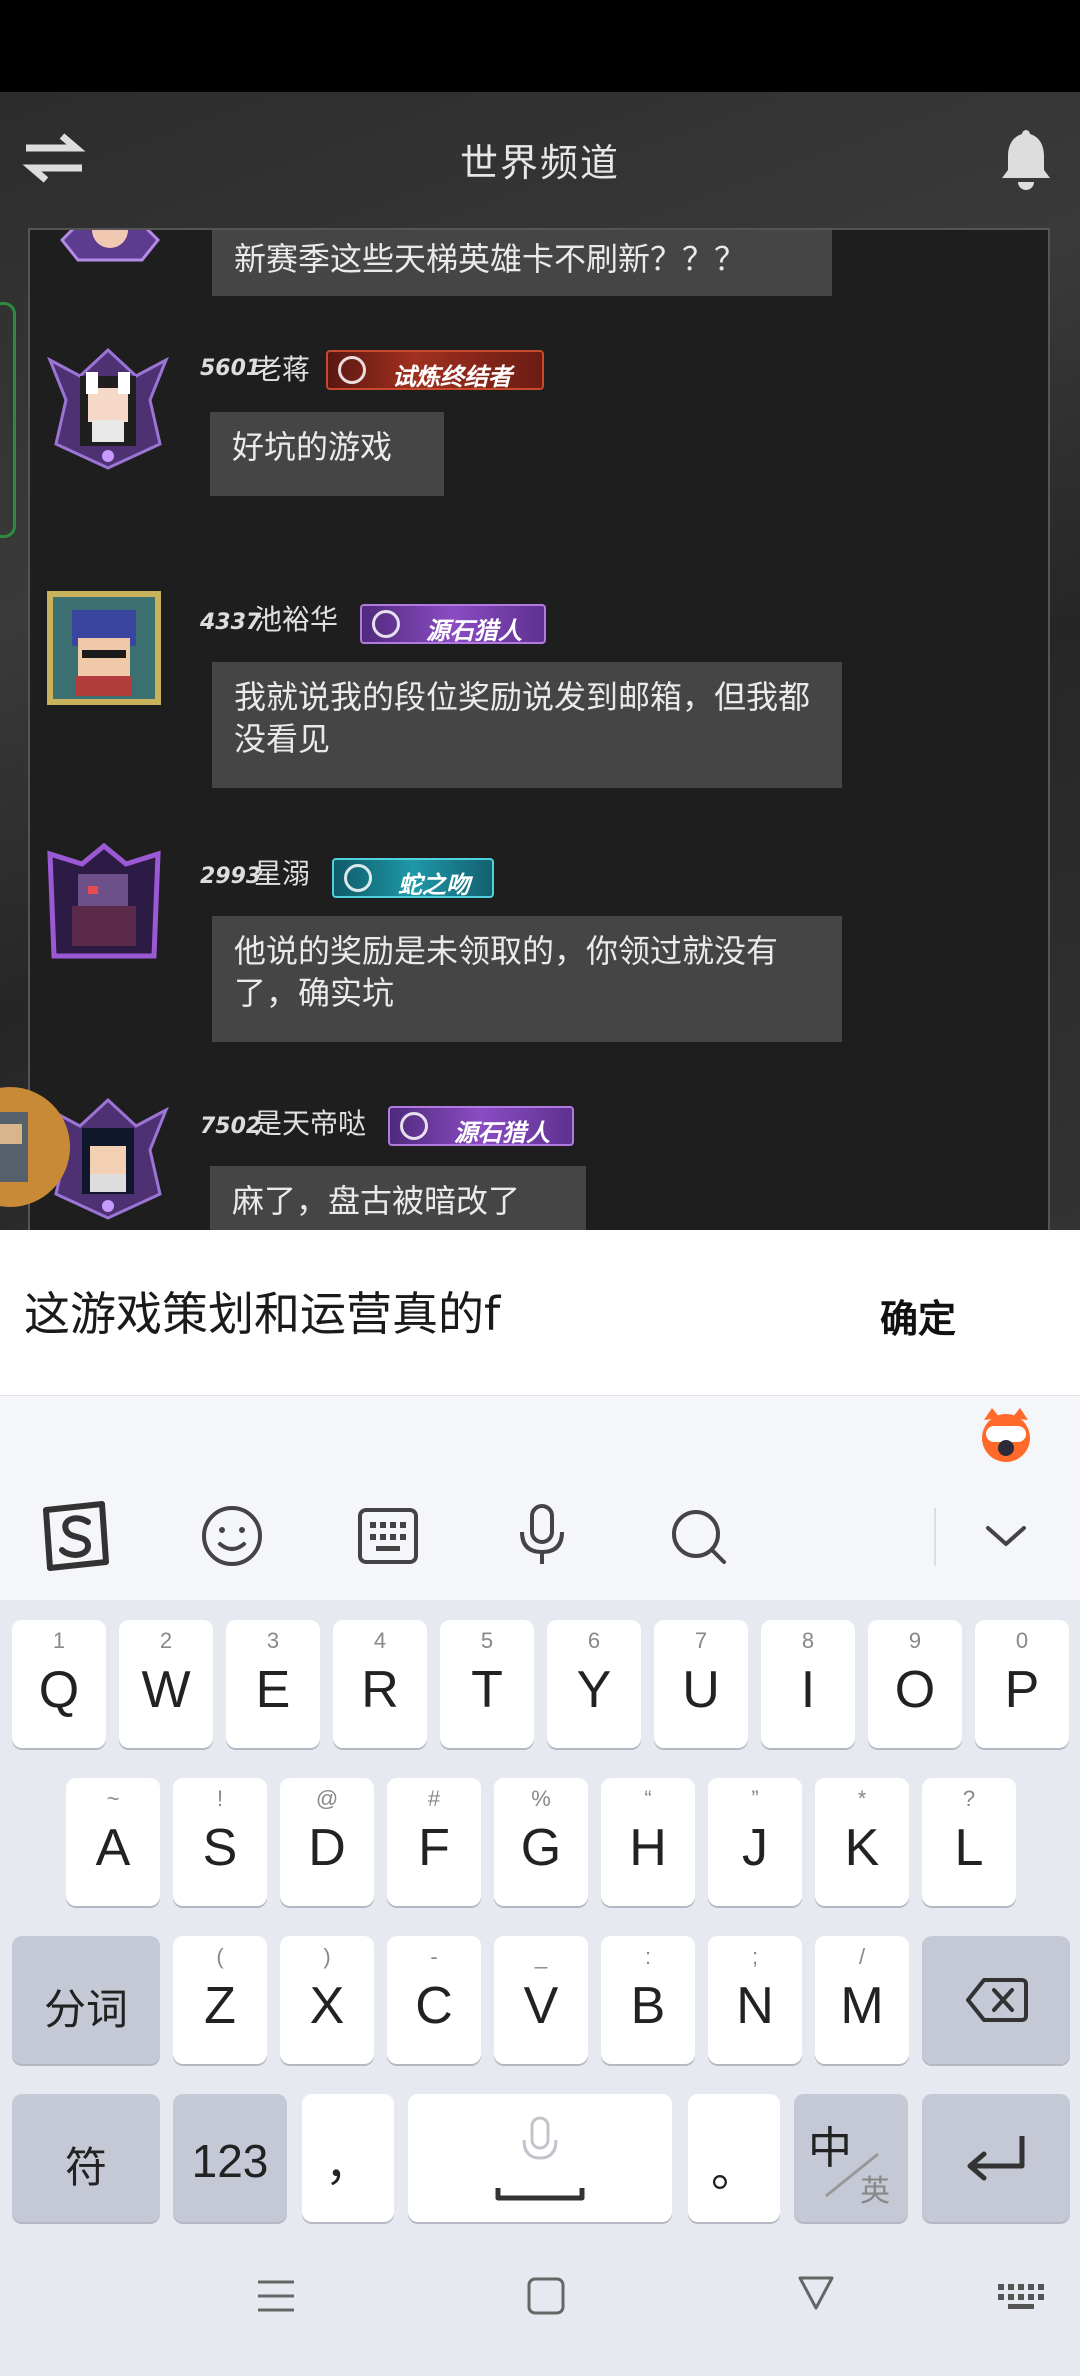  Describe the element at coordinates (282, 368) in the screenshot. I see `player-name: 老蒋` at that location.